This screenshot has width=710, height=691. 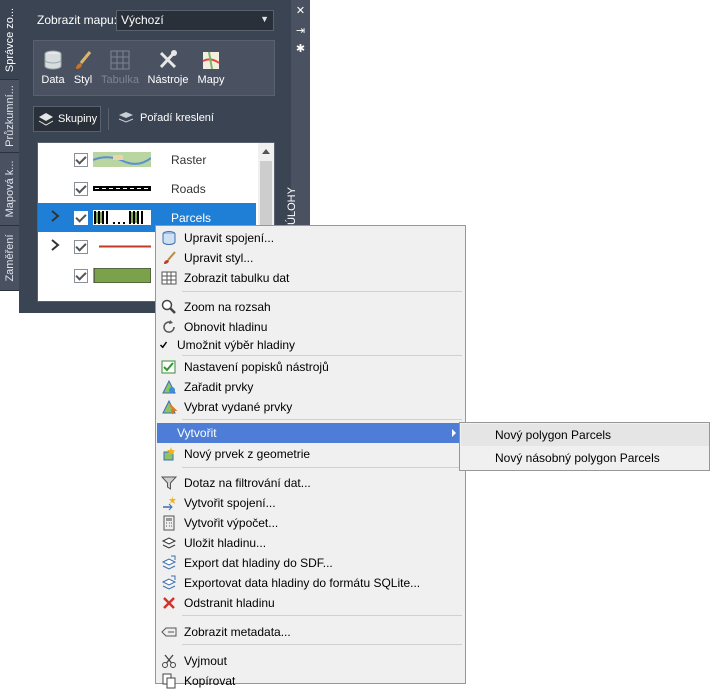 What do you see at coordinates (310, 407) in the screenshot?
I see `menu-item-select-checked-out: Vybrat vydané prvky` at bounding box center [310, 407].